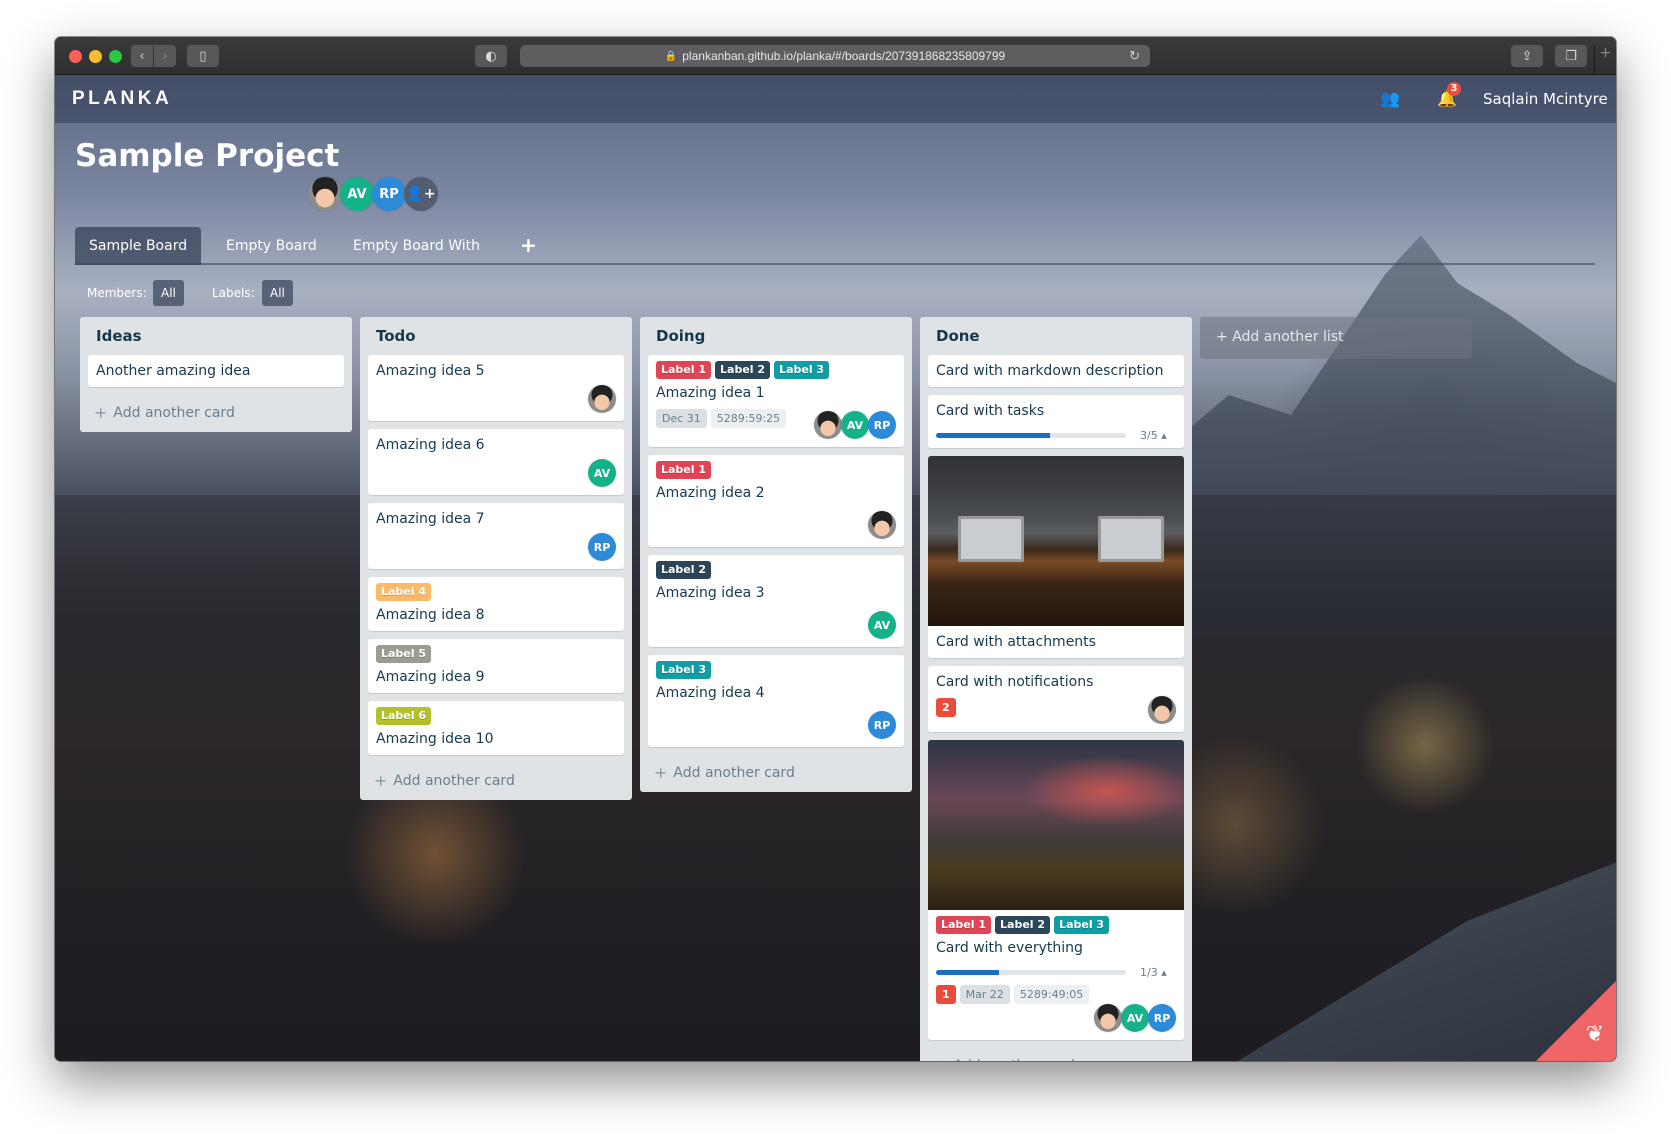 Image resolution: width=1671 pixels, height=1134 pixels. I want to click on tasks-progress-bar, so click(1031, 435).